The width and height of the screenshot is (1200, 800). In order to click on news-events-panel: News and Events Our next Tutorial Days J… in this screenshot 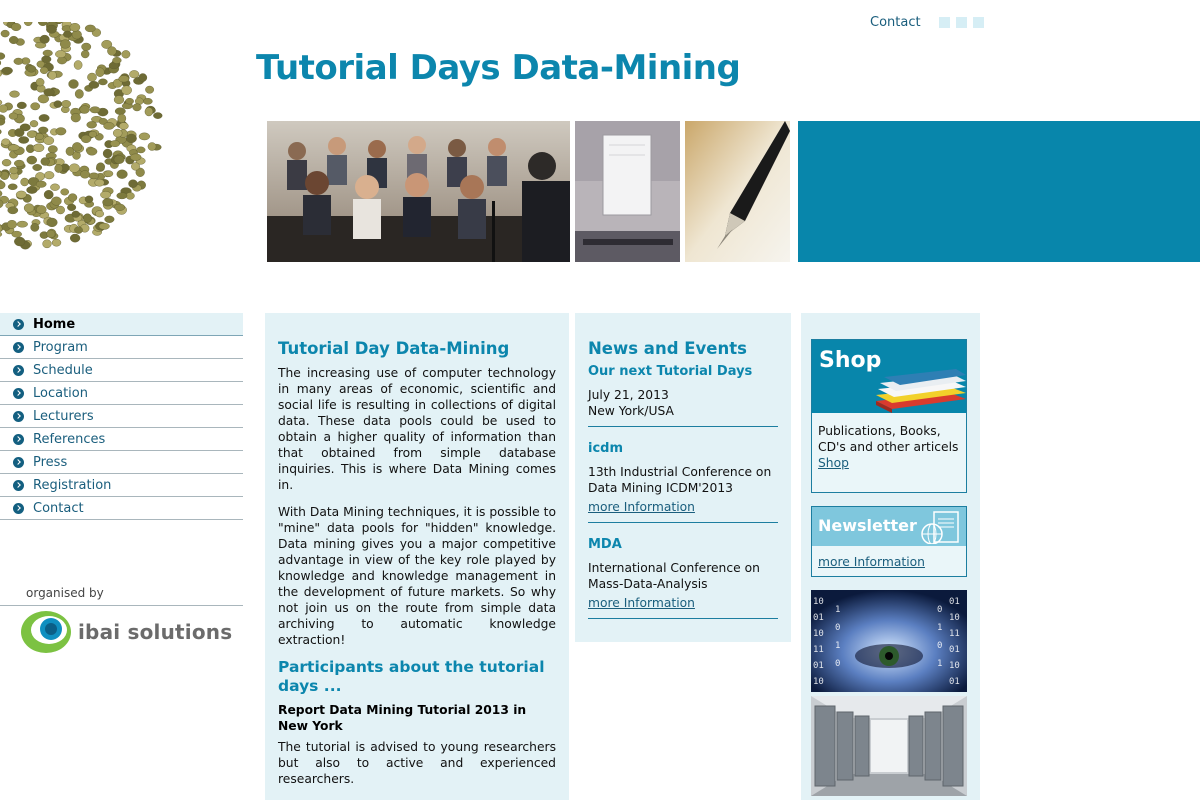, I will do `click(683, 477)`.